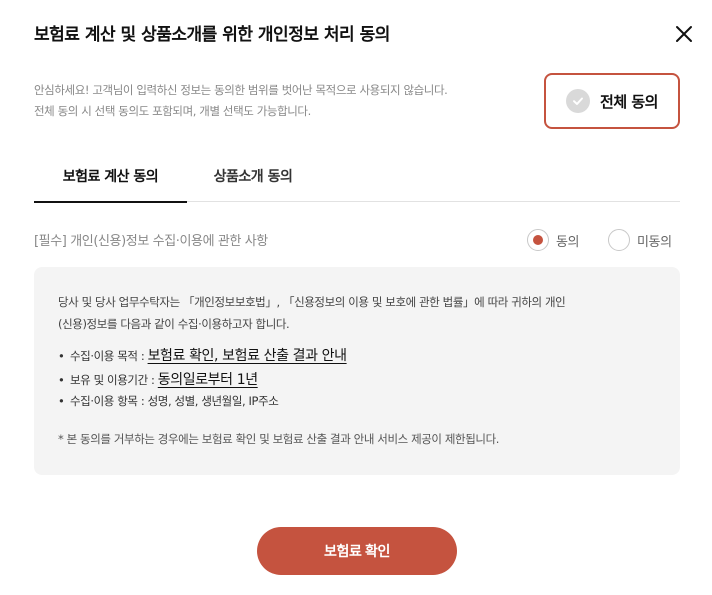 This screenshot has width=712, height=595. I want to click on agree-all-label: 전체 동의, so click(629, 101).